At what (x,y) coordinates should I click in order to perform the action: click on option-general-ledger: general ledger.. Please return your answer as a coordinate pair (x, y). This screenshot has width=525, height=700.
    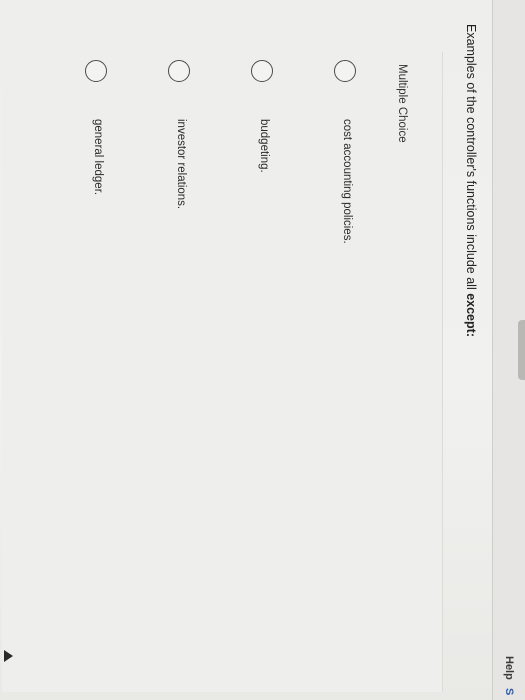
    Looking at the image, I should click on (95, 260).